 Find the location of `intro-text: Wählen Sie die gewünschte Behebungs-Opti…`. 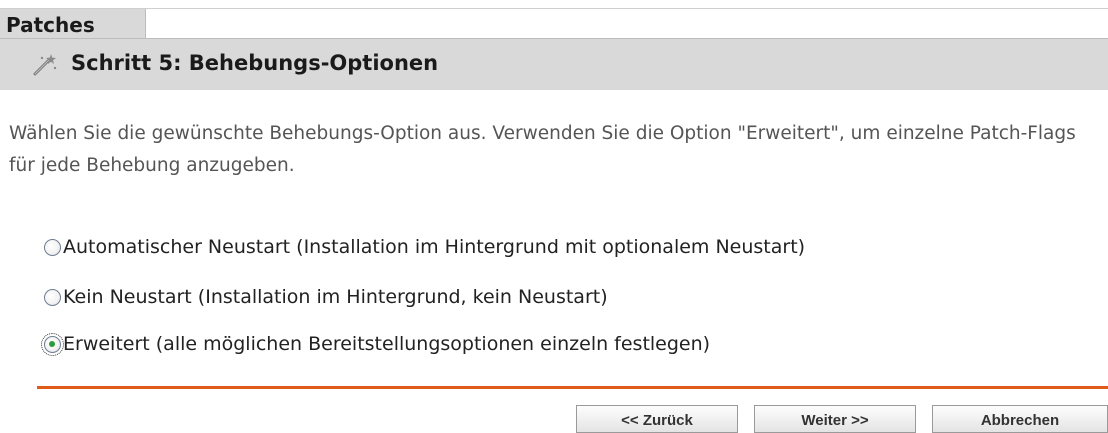

intro-text: Wählen Sie die gewünschte Behebungs-Opti… is located at coordinates (542, 149).